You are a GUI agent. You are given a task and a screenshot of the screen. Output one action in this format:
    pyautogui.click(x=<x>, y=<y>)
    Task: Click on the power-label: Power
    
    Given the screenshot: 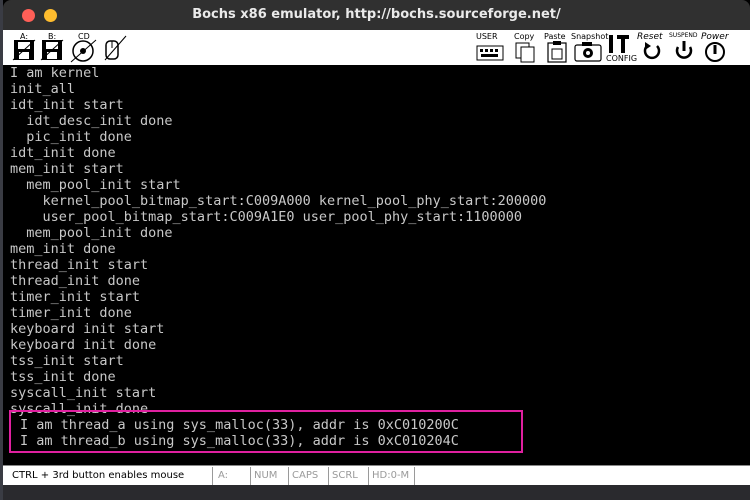 What is the action you would take?
    pyautogui.click(x=715, y=37)
    